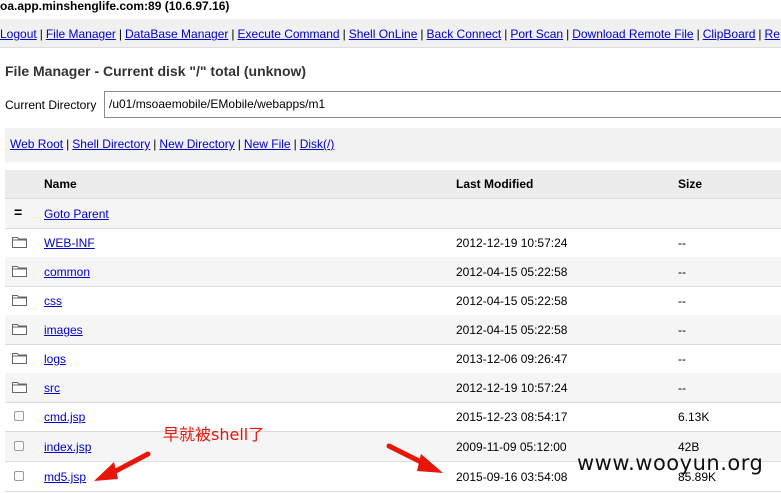 The width and height of the screenshot is (781, 493). What do you see at coordinates (729, 34) in the screenshot?
I see `nav-clipboard: ClipBoard` at bounding box center [729, 34].